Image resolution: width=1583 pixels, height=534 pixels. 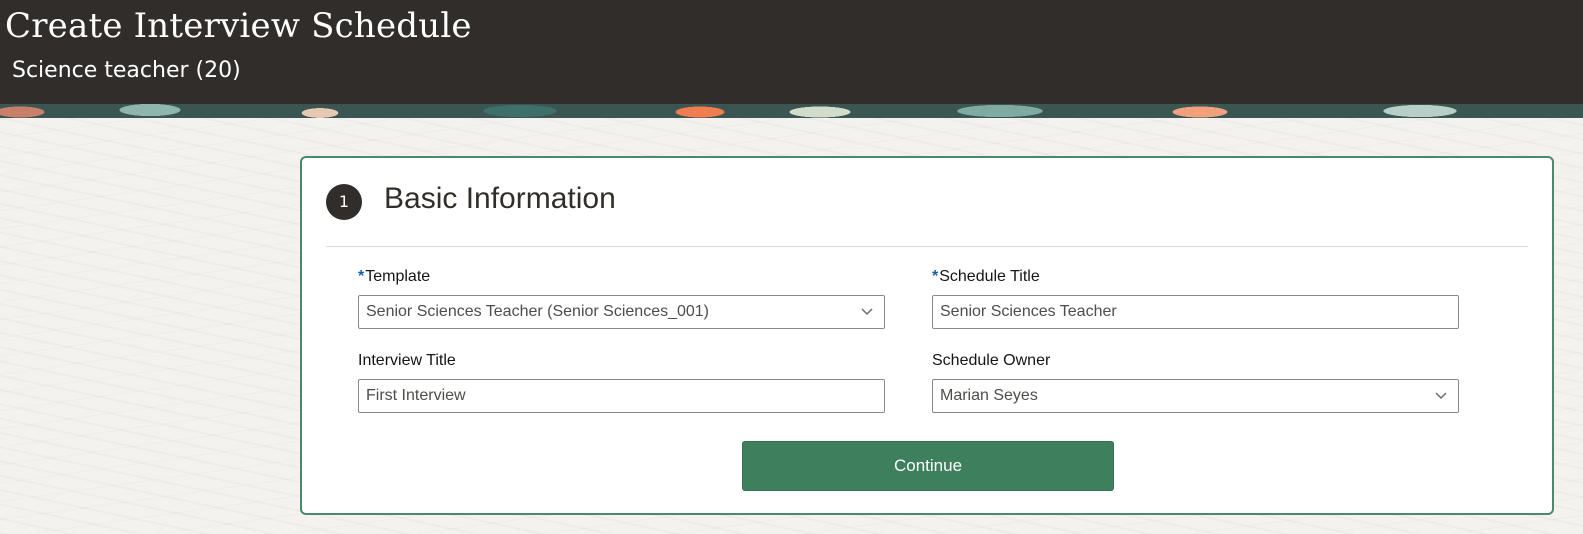 I want to click on decorative-banner, so click(x=791, y=111).